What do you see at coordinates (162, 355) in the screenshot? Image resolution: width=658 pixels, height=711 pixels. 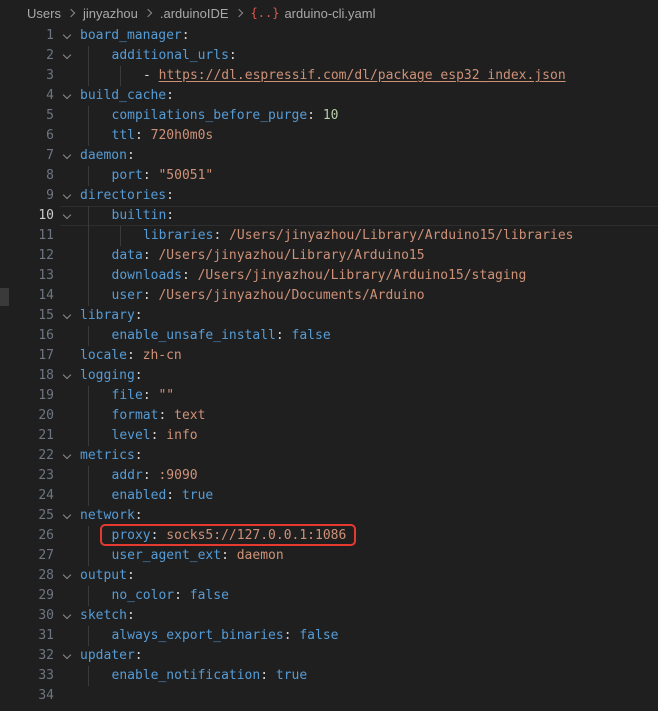 I see `code-token: zh-cn` at bounding box center [162, 355].